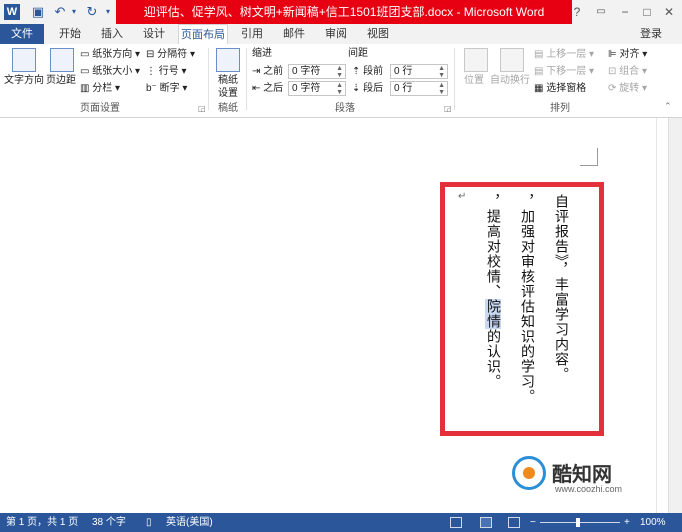  Describe the element at coordinates (533, 522) in the screenshot. I see `zoom-out-button: −` at that location.